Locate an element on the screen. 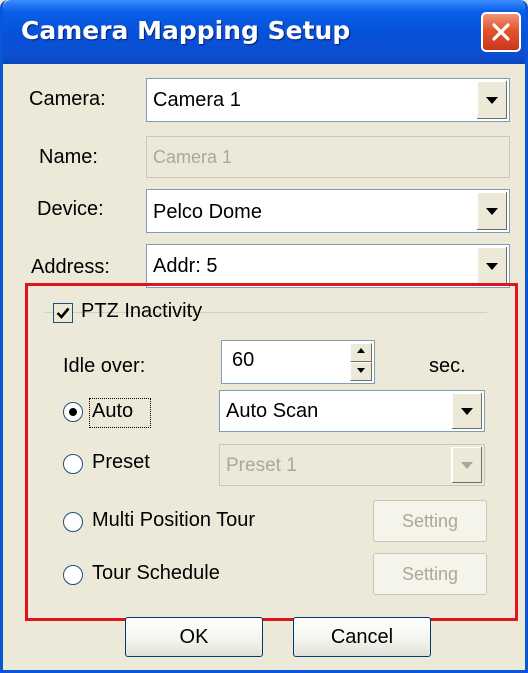  ok-button-label: OK is located at coordinates (194, 637).